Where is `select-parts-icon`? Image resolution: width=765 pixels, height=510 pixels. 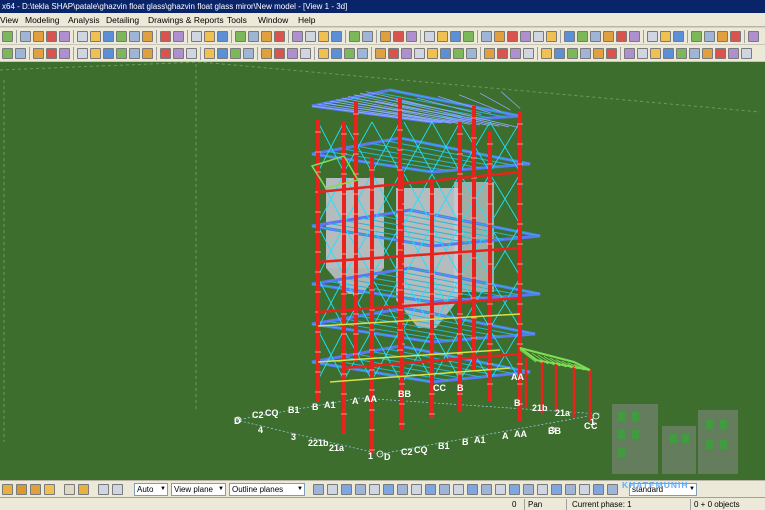 select-parts-icon is located at coordinates (21, 489).